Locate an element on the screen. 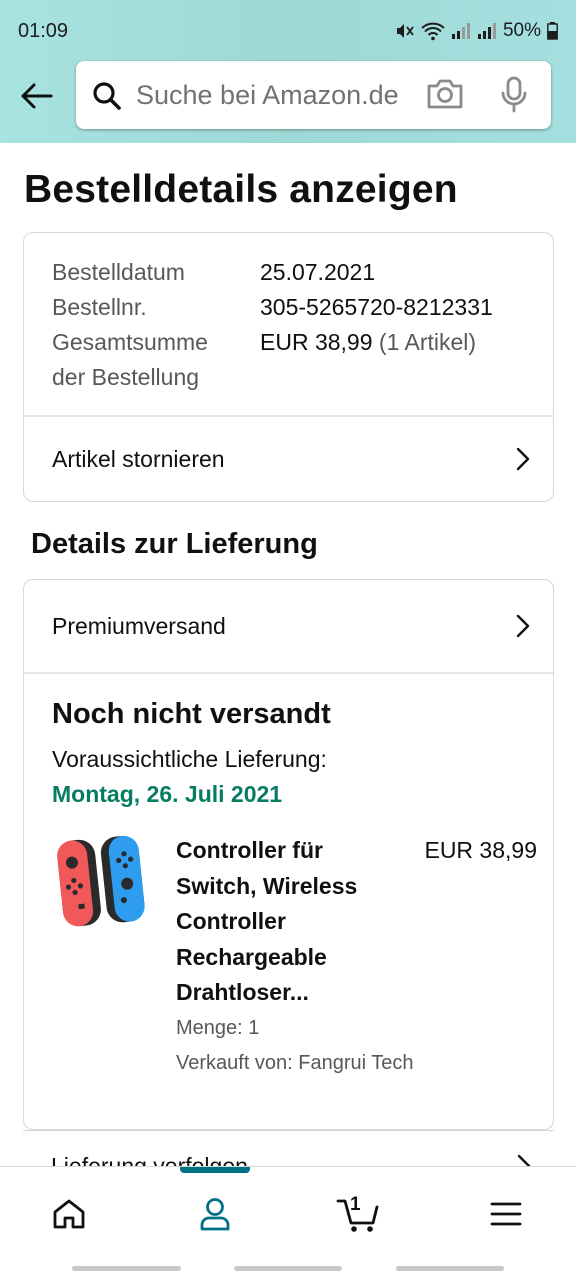  nav-home is located at coordinates (69, 1214).